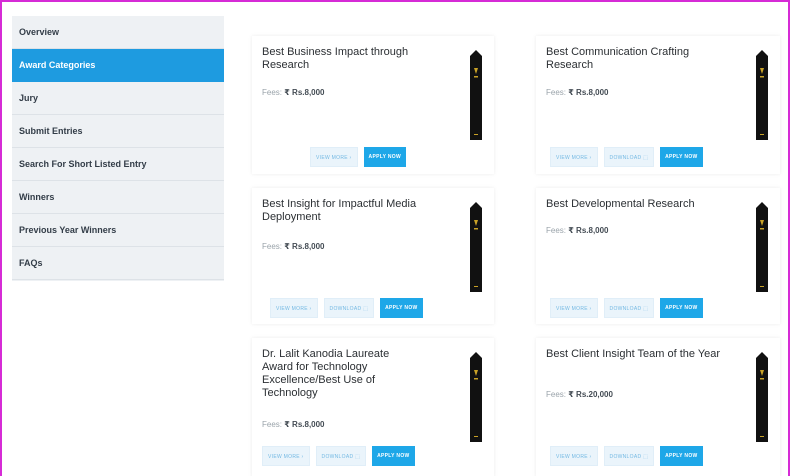  Describe the element at coordinates (118, 65) in the screenshot. I see `sidebar-item-award-categories: Award Categories` at that location.